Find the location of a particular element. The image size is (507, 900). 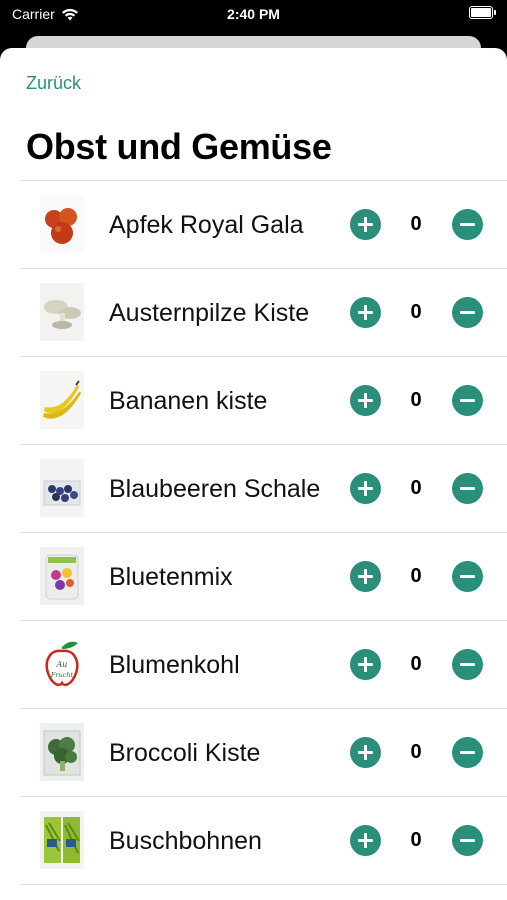

list-item: Austernpilze Kiste 0 is located at coordinates (263, 312).